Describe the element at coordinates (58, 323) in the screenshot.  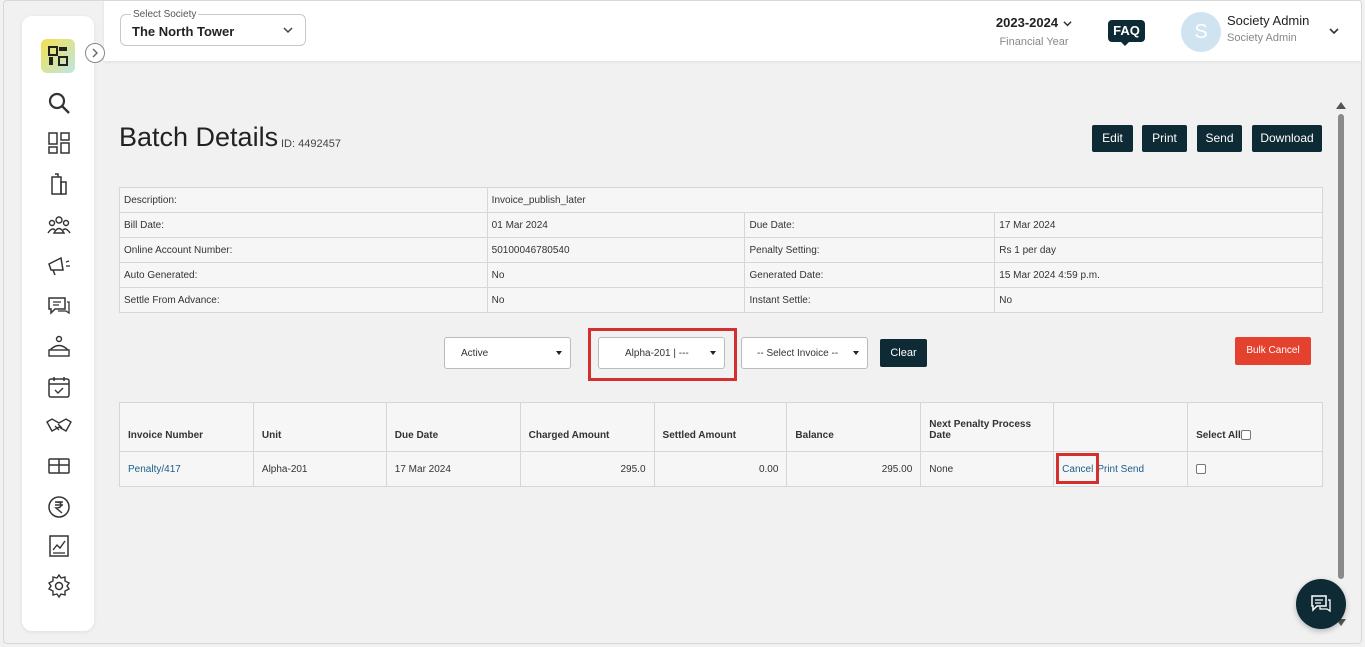
I see `sidebar` at that location.